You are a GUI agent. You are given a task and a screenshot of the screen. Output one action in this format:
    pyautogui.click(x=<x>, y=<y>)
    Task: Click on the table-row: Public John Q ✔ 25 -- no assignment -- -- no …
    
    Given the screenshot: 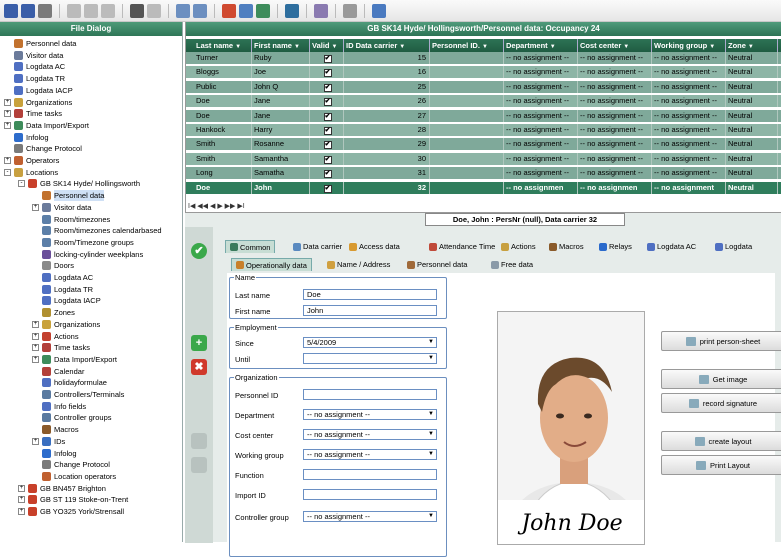 What is the action you would take?
    pyautogui.click(x=483, y=86)
    